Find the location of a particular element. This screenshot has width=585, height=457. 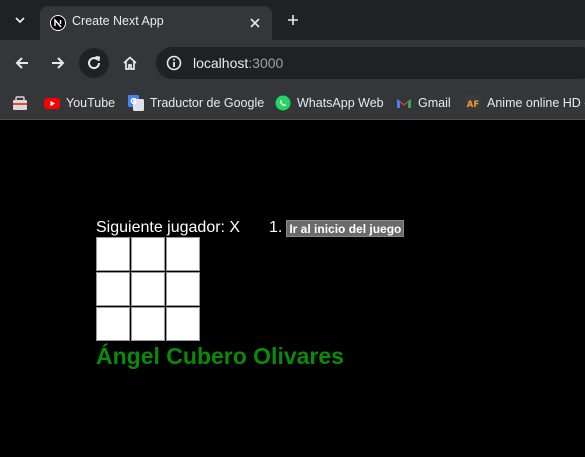

youtube-icon is located at coordinates (52, 103).